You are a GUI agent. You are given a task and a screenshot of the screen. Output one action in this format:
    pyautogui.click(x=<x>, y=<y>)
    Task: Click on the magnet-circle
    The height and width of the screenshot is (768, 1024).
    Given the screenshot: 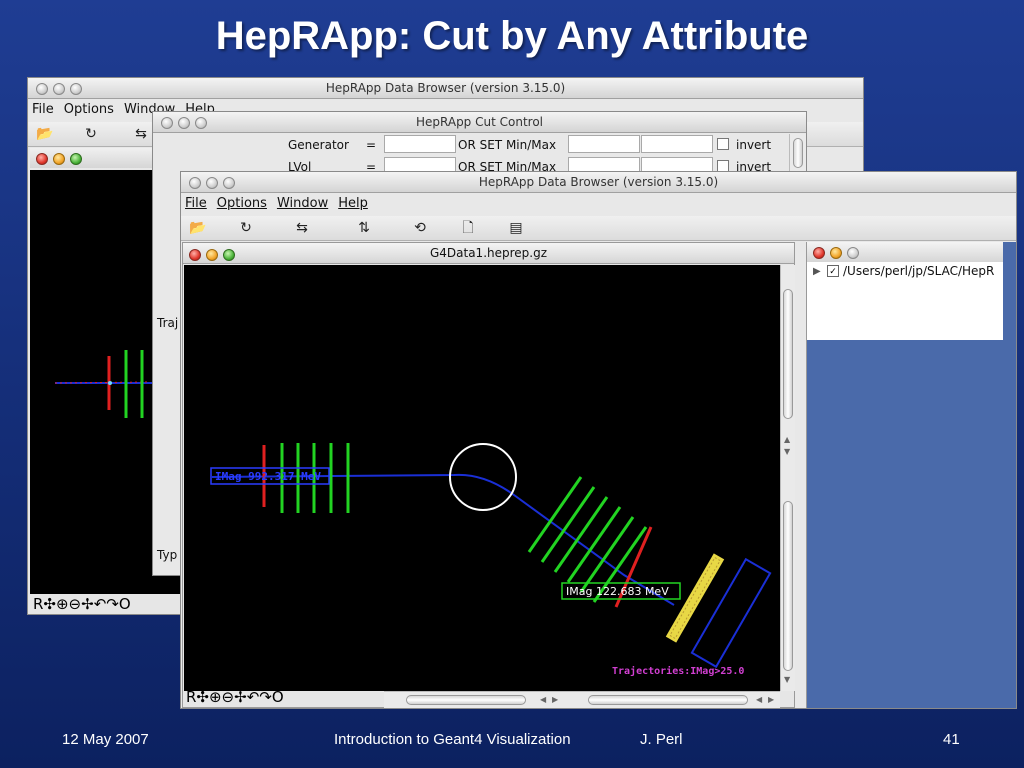 What is the action you would take?
    pyautogui.click(x=483, y=477)
    